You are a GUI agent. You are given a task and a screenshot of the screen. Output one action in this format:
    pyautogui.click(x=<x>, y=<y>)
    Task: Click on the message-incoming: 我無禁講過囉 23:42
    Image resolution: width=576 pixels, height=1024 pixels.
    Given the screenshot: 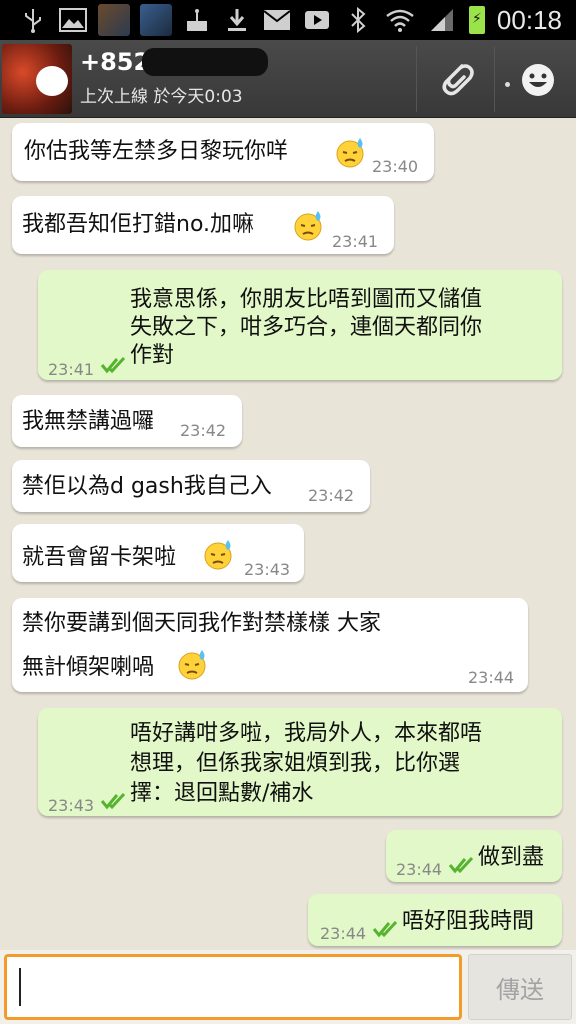 What is the action you would take?
    pyautogui.click(x=127, y=421)
    